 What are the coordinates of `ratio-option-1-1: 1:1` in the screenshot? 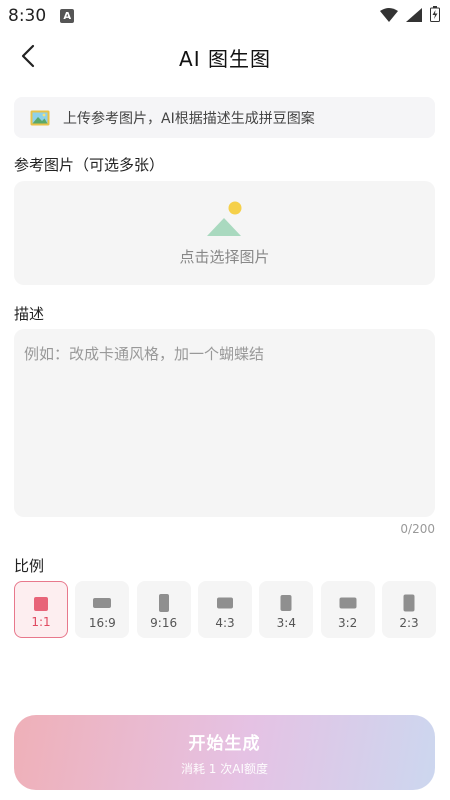 It's located at (41, 609).